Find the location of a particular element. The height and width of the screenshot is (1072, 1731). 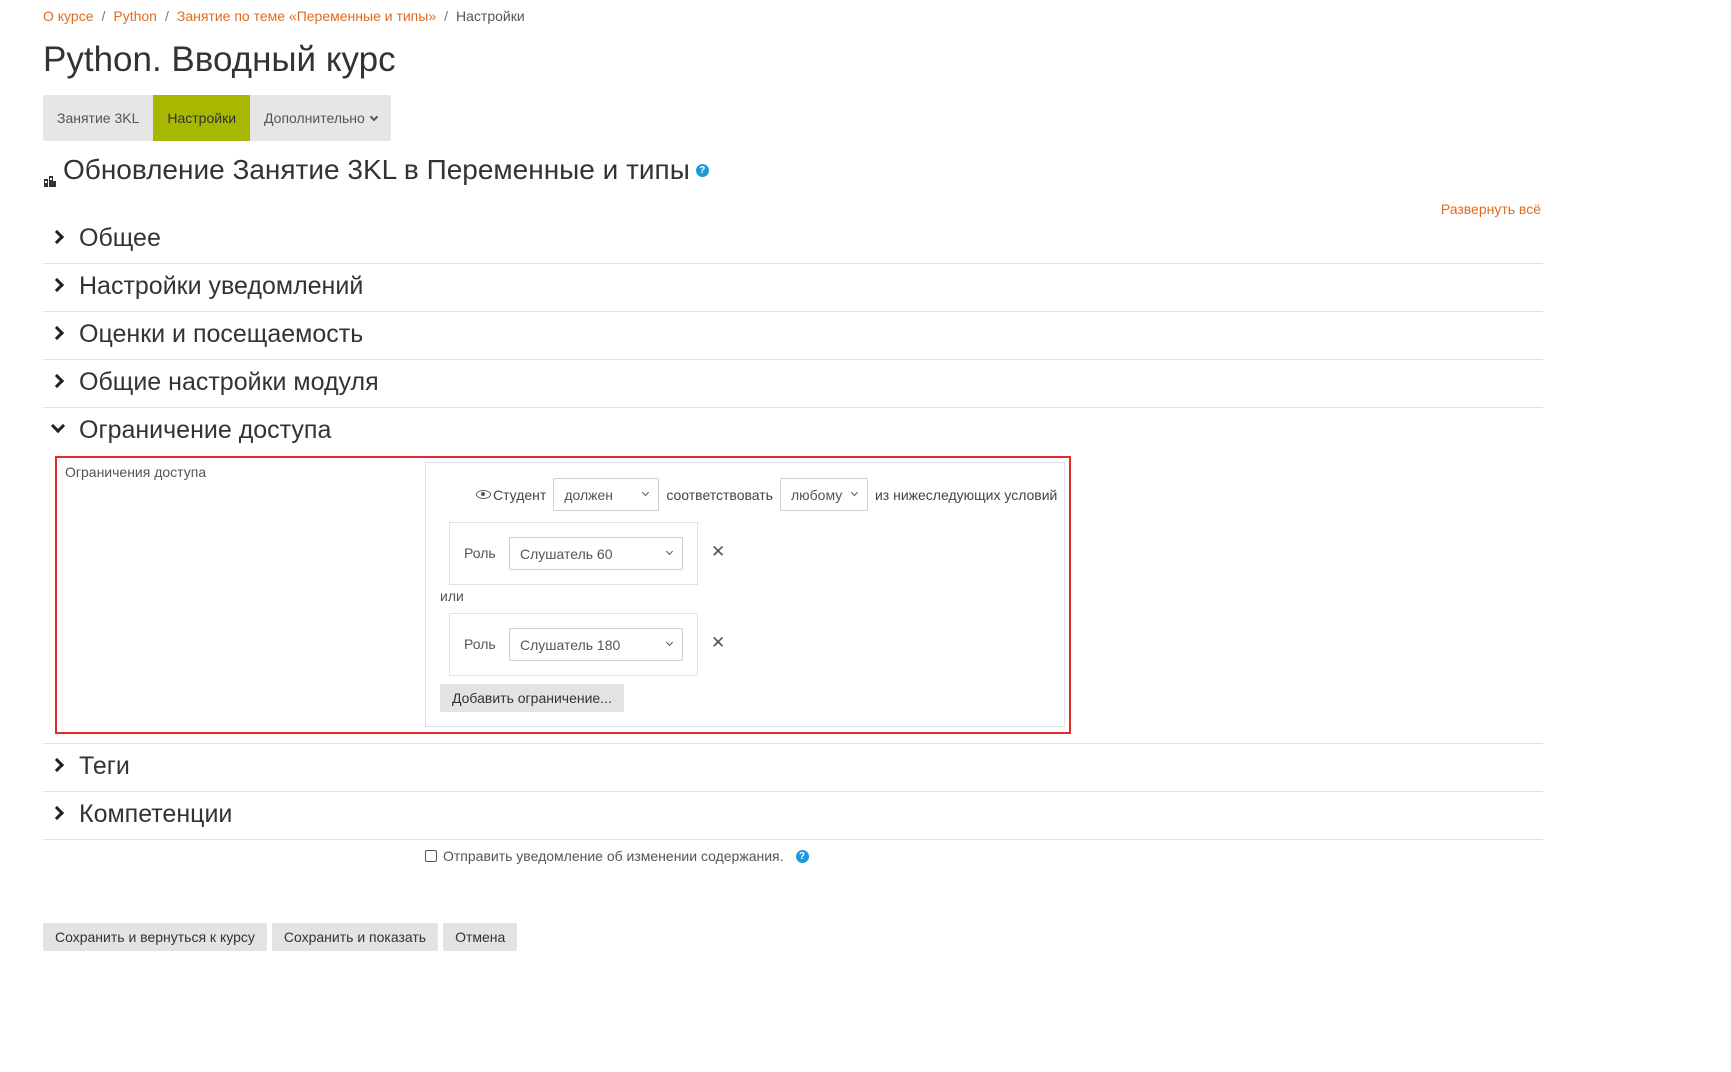

student-label: Студент is located at coordinates (520, 494).